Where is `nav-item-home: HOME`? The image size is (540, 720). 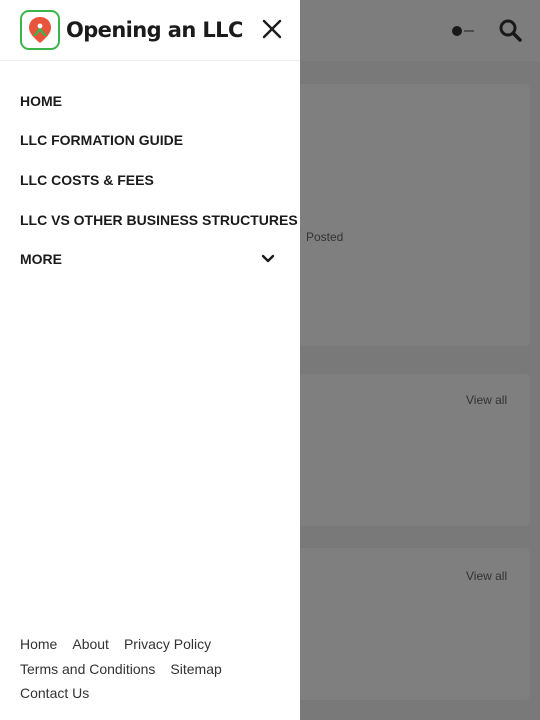 nav-item-home: HOME is located at coordinates (150, 101).